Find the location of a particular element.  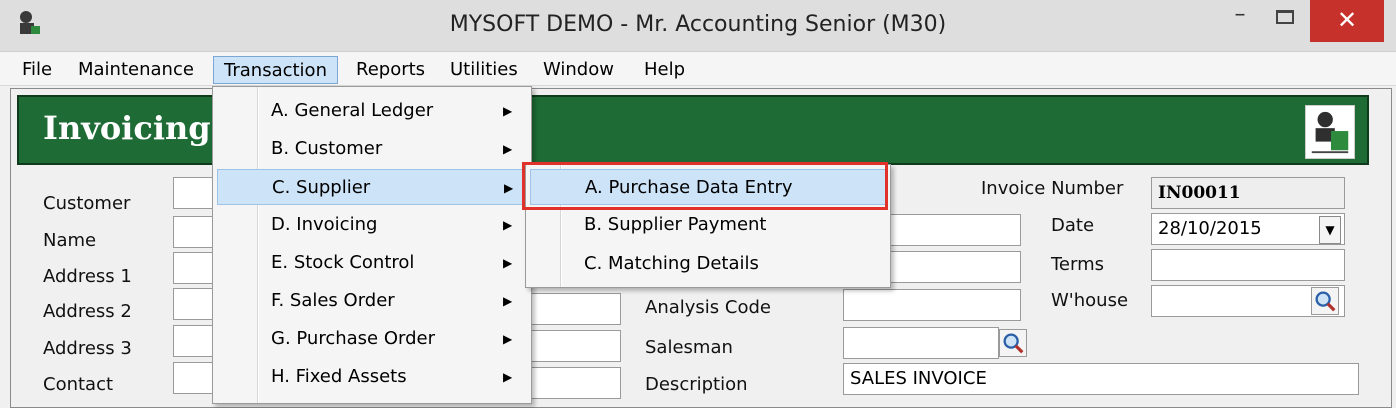

menu-item-sales-order: F. Sales Order ▶ is located at coordinates (394, 301).